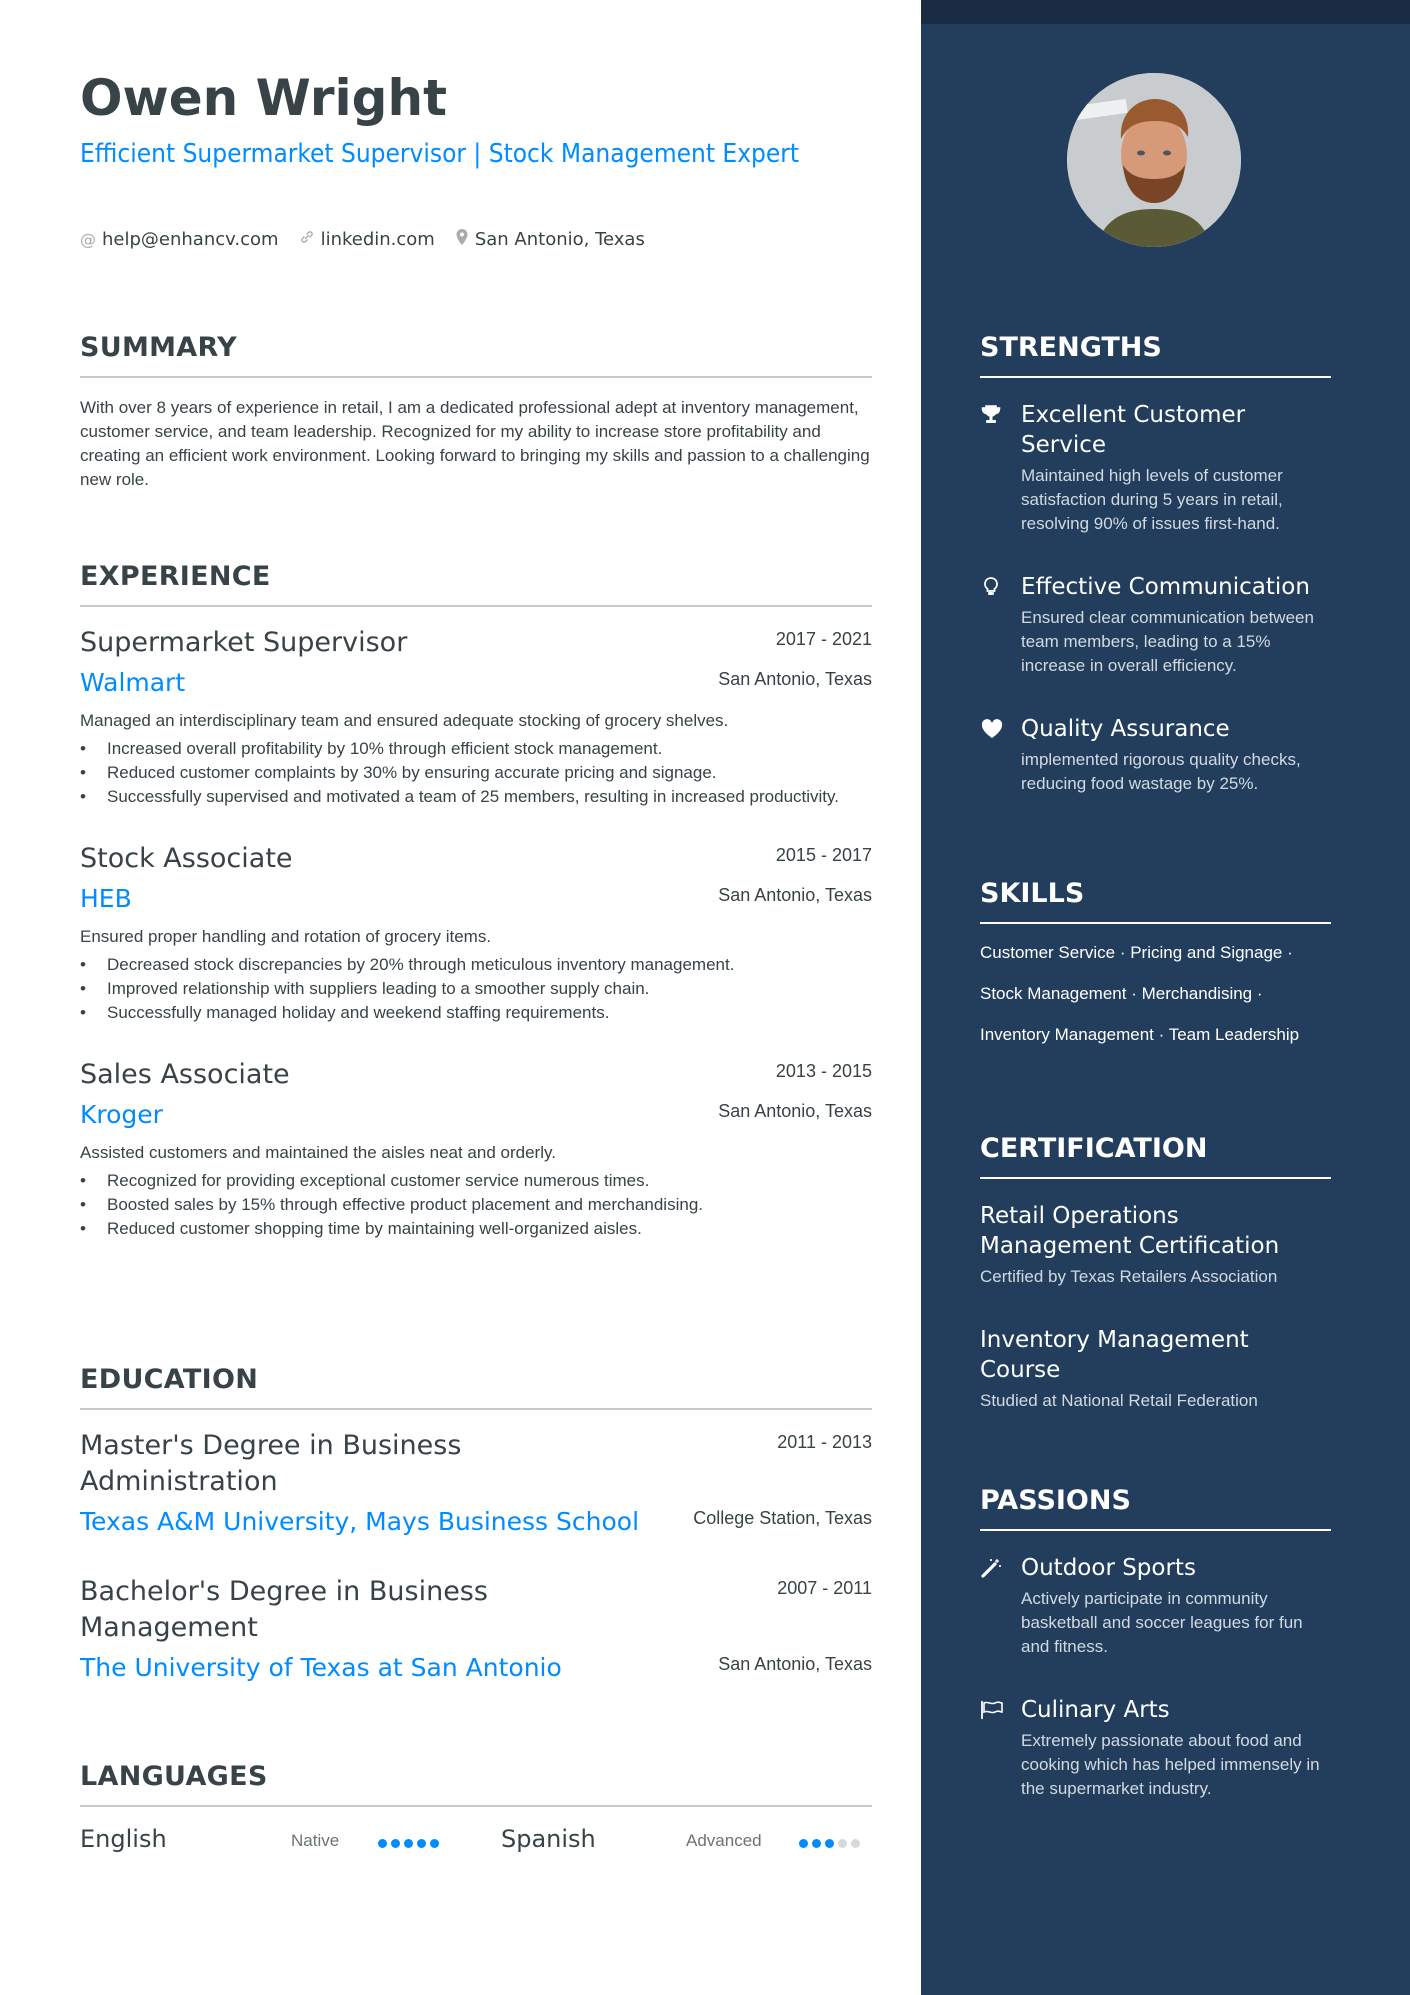 This screenshot has width=1410, height=1995. I want to click on experience-heading: EXPERIENCE, so click(175, 576).